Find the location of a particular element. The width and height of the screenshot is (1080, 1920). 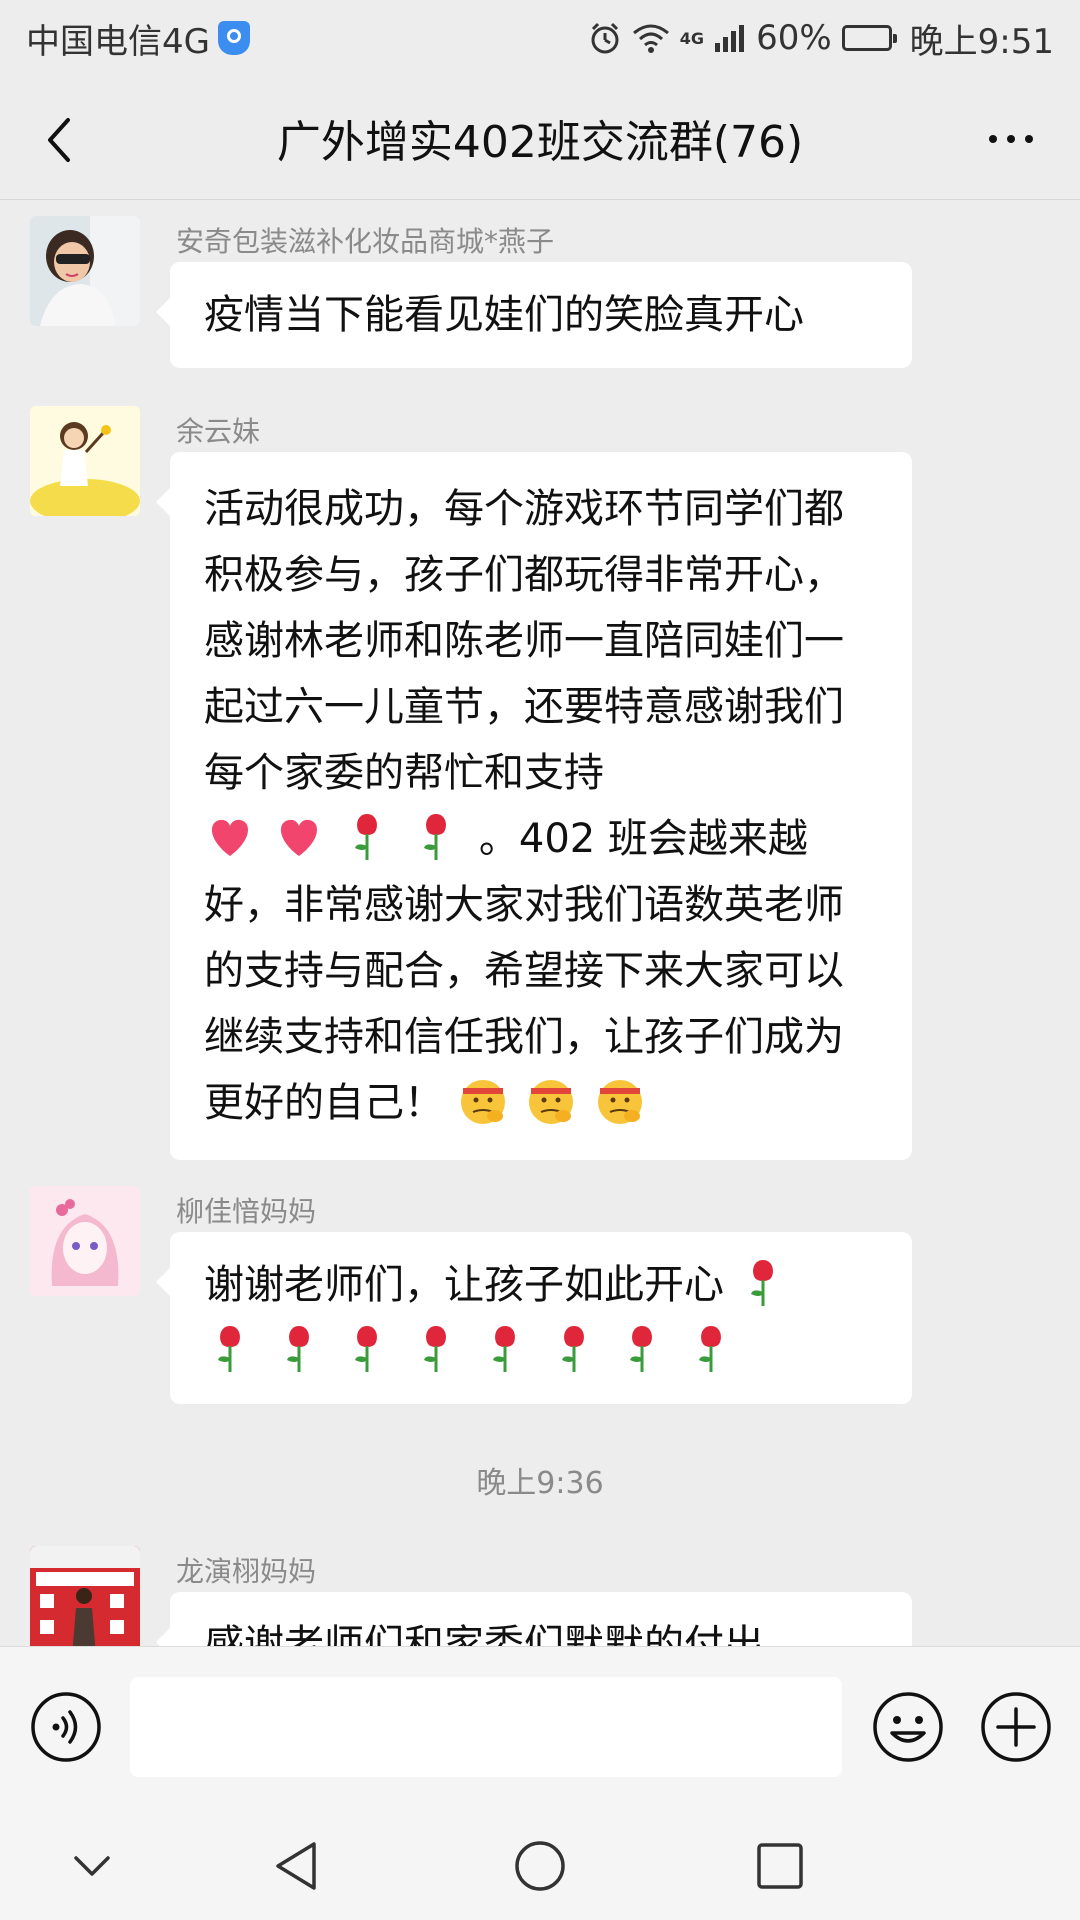

home-circle-icon is located at coordinates (540, 1866).